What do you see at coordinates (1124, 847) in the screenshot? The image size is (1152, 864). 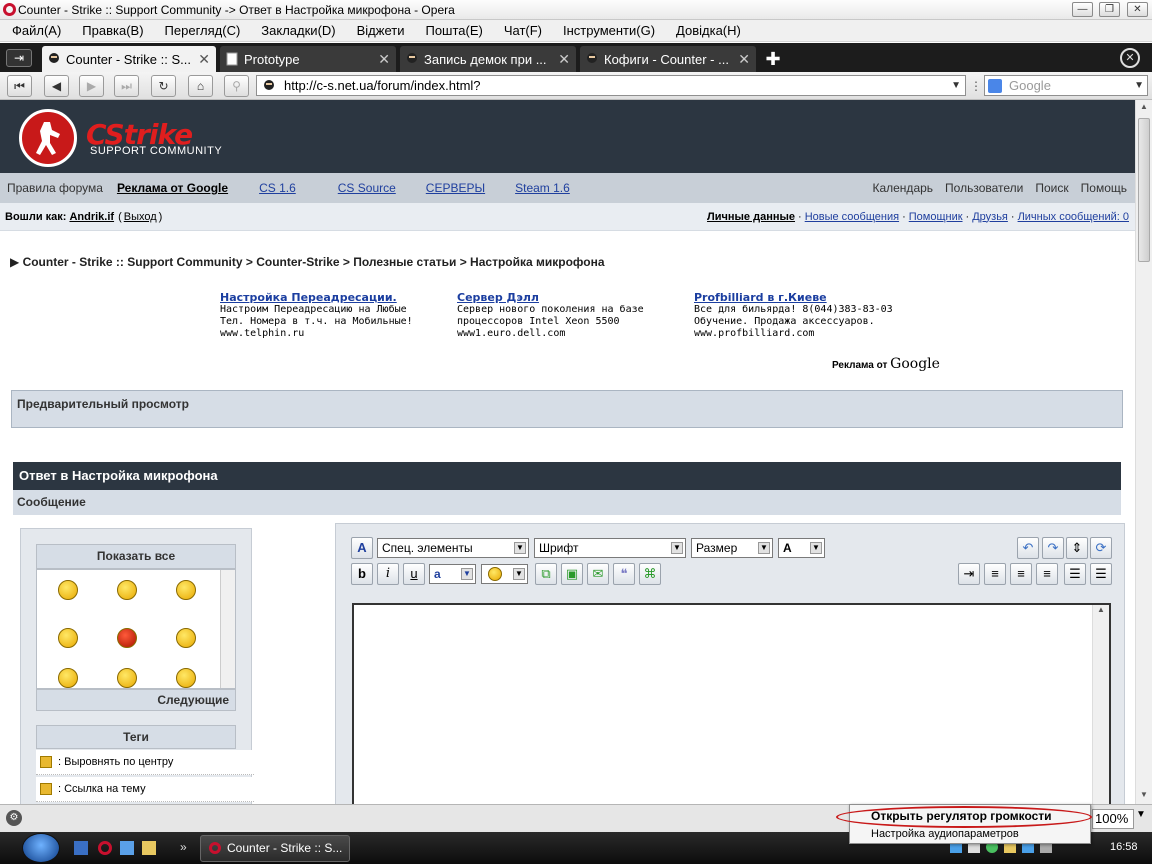 I see `clock: 16:58` at bounding box center [1124, 847].